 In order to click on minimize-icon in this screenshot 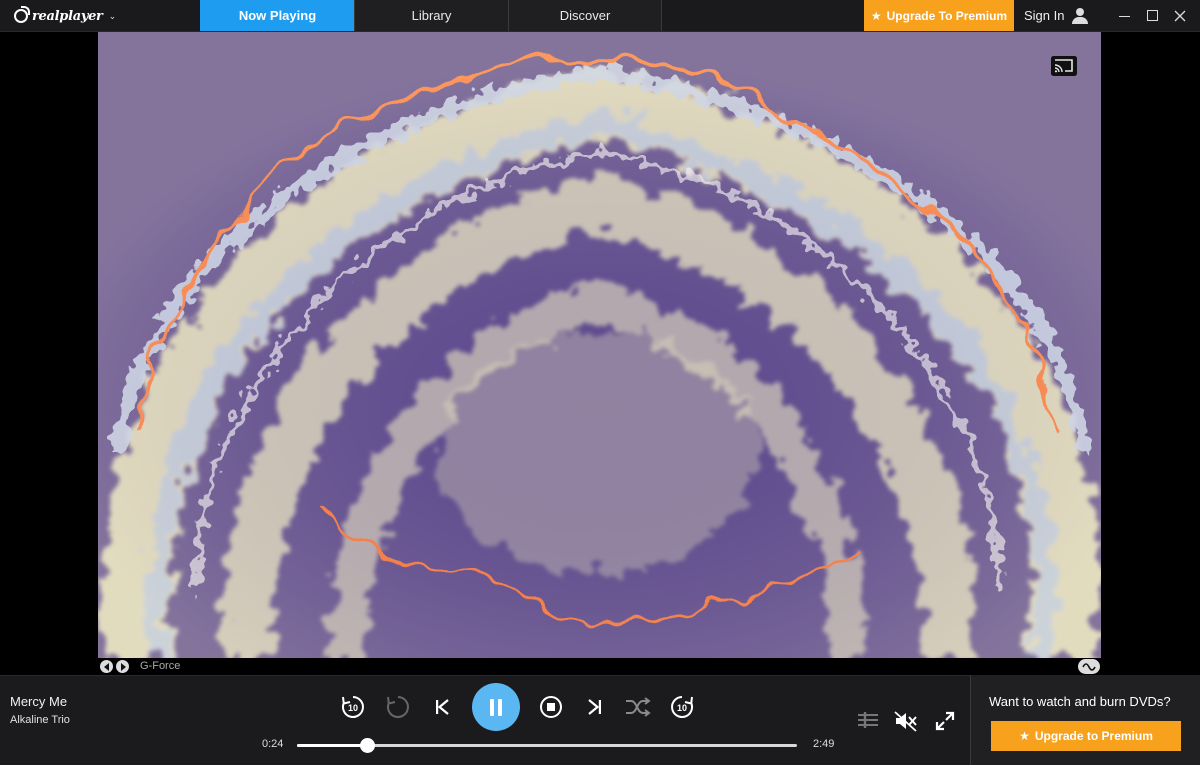, I will do `click(1124, 16)`.